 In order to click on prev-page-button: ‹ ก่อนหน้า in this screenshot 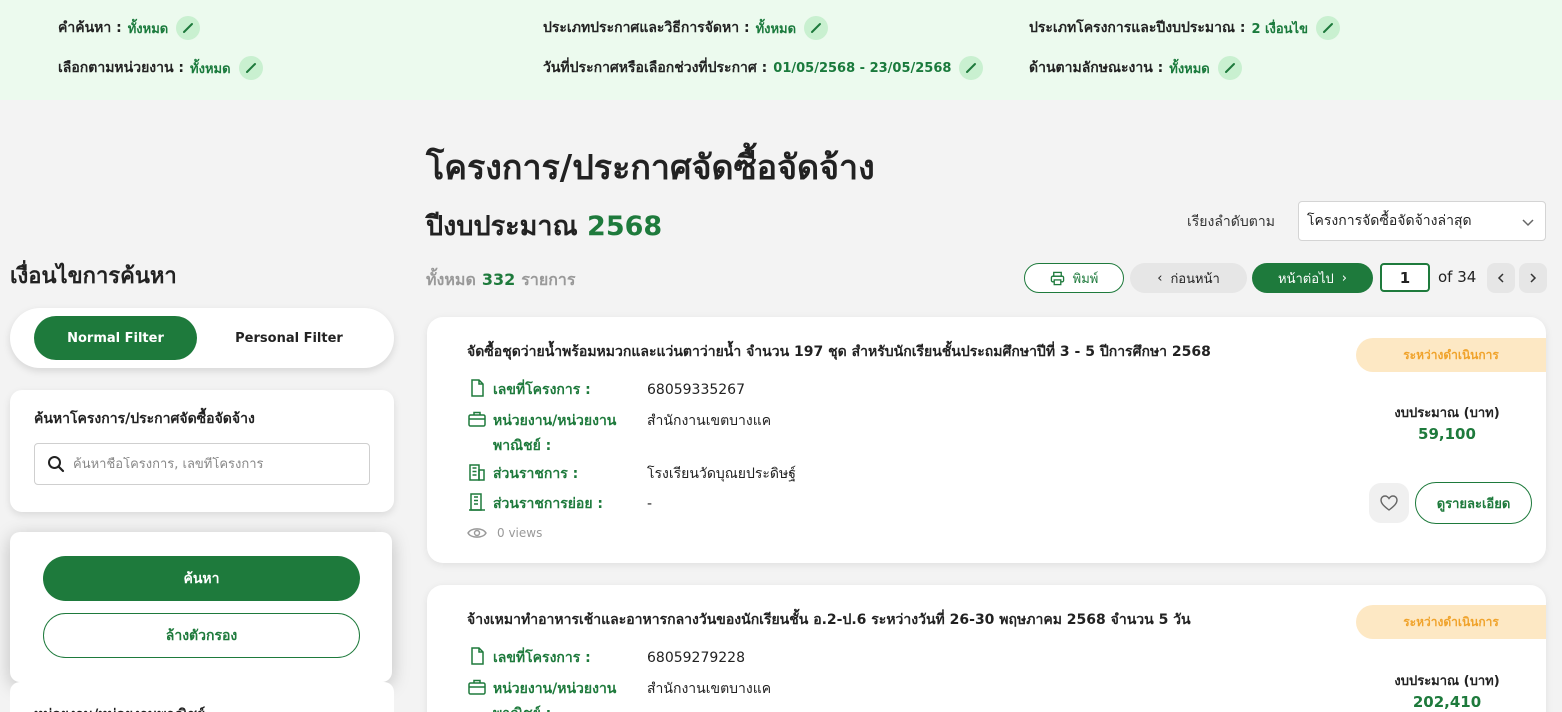, I will do `click(1188, 278)`.